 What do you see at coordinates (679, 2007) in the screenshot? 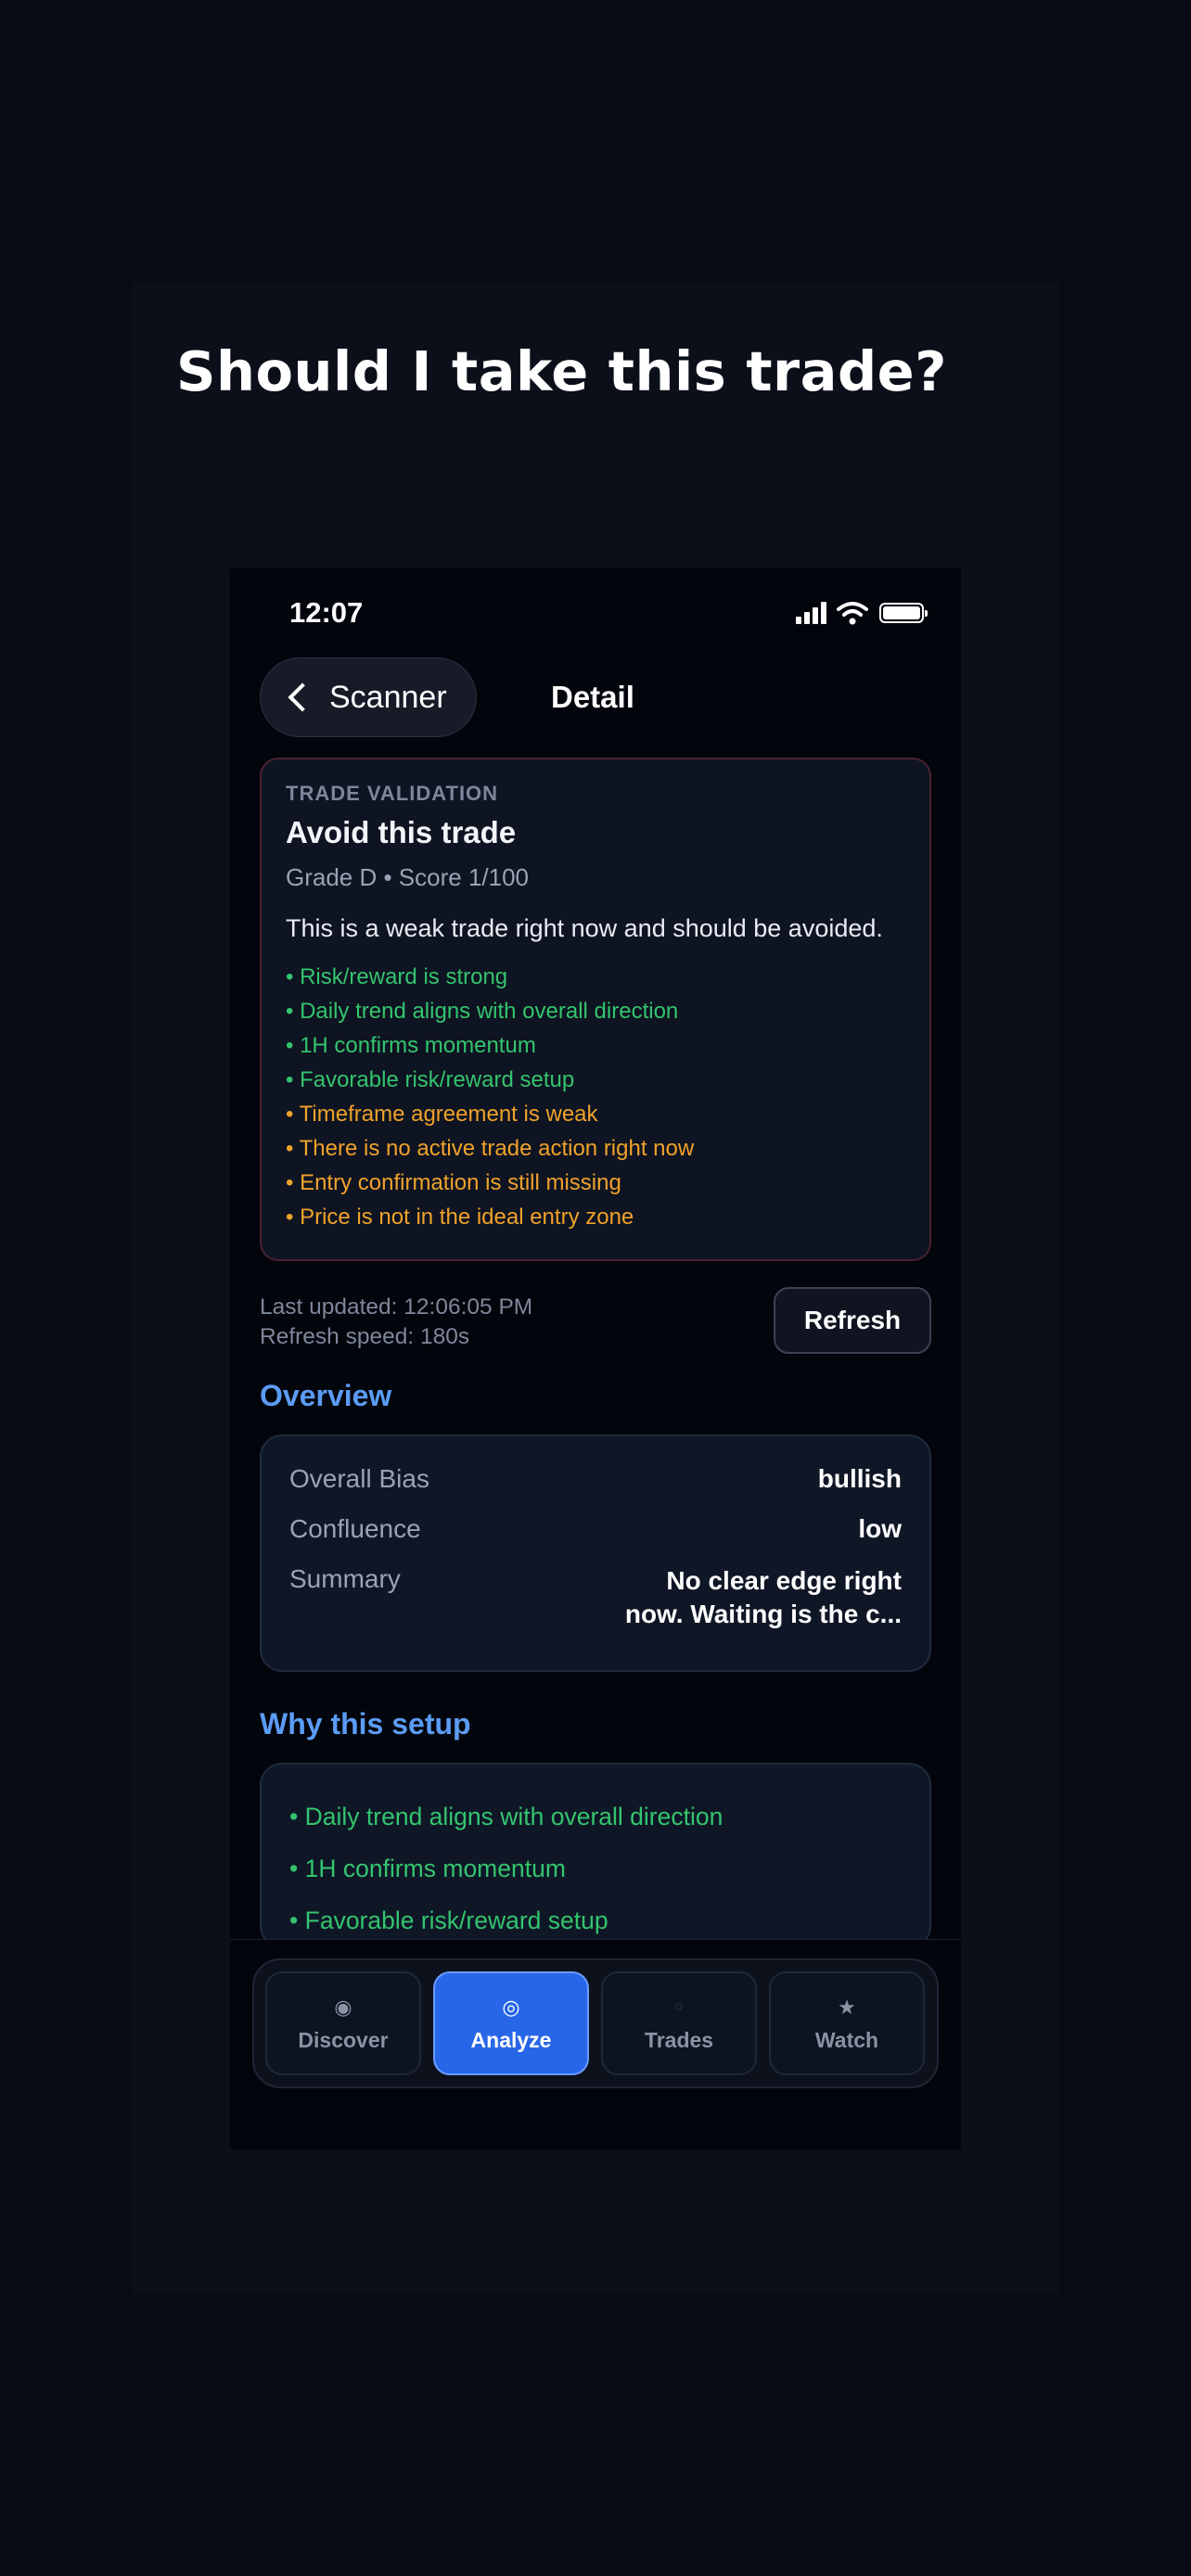
I see `trades-icon: ○` at bounding box center [679, 2007].